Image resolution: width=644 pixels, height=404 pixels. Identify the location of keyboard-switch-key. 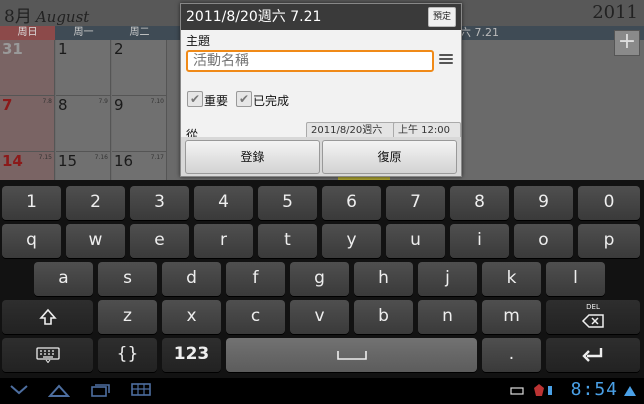
(47, 355).